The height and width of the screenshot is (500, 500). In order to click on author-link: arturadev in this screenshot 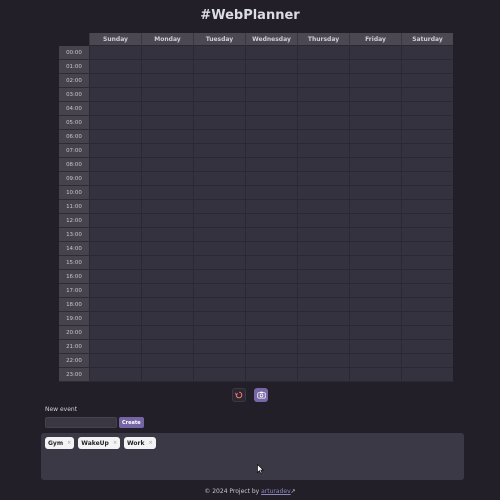, I will do `click(276, 491)`.